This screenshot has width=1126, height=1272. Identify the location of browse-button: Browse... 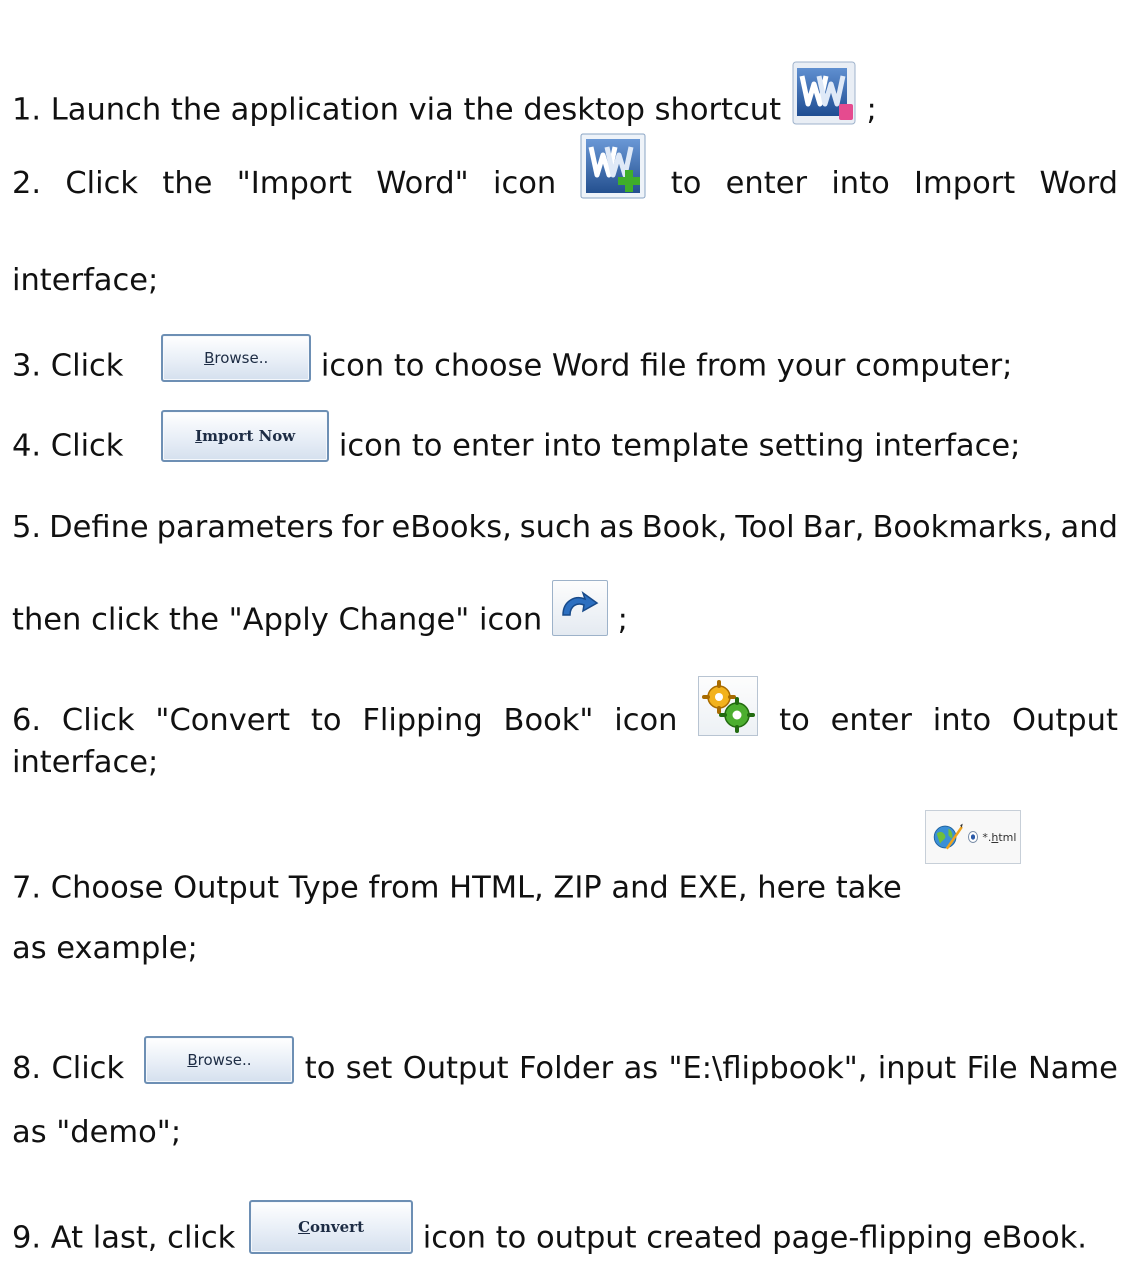
(236, 358).